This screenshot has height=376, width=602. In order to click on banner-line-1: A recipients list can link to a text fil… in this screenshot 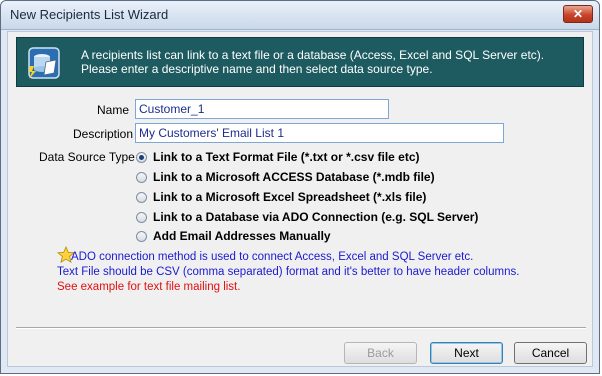, I will do `click(313, 55)`.